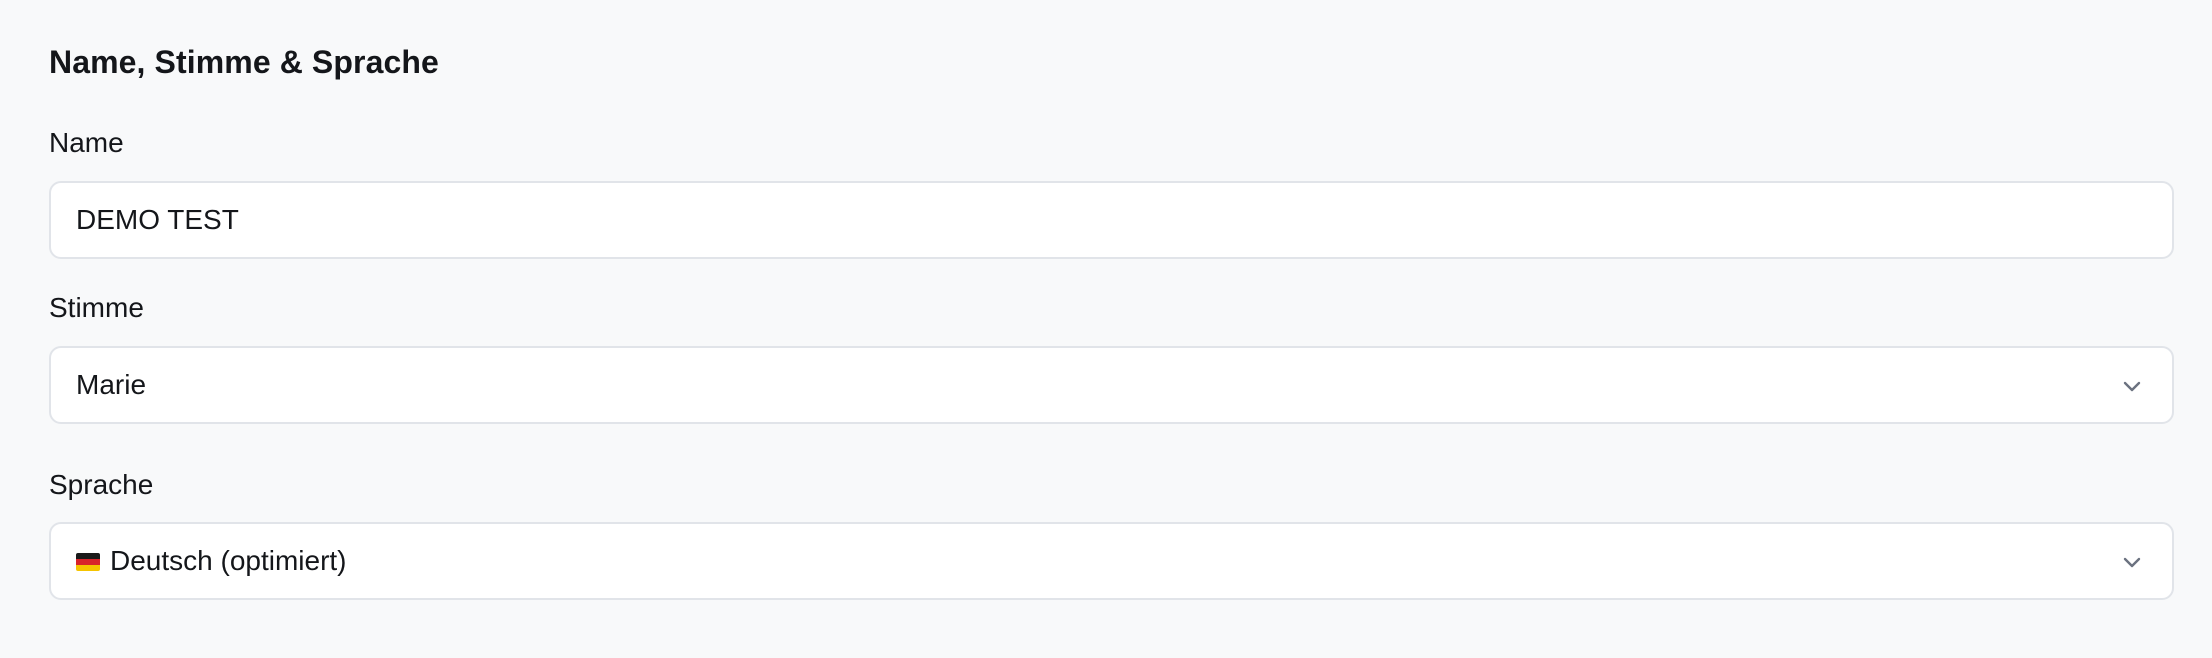  Describe the element at coordinates (1111, 385) in the screenshot. I see `voice-select: Marie` at that location.